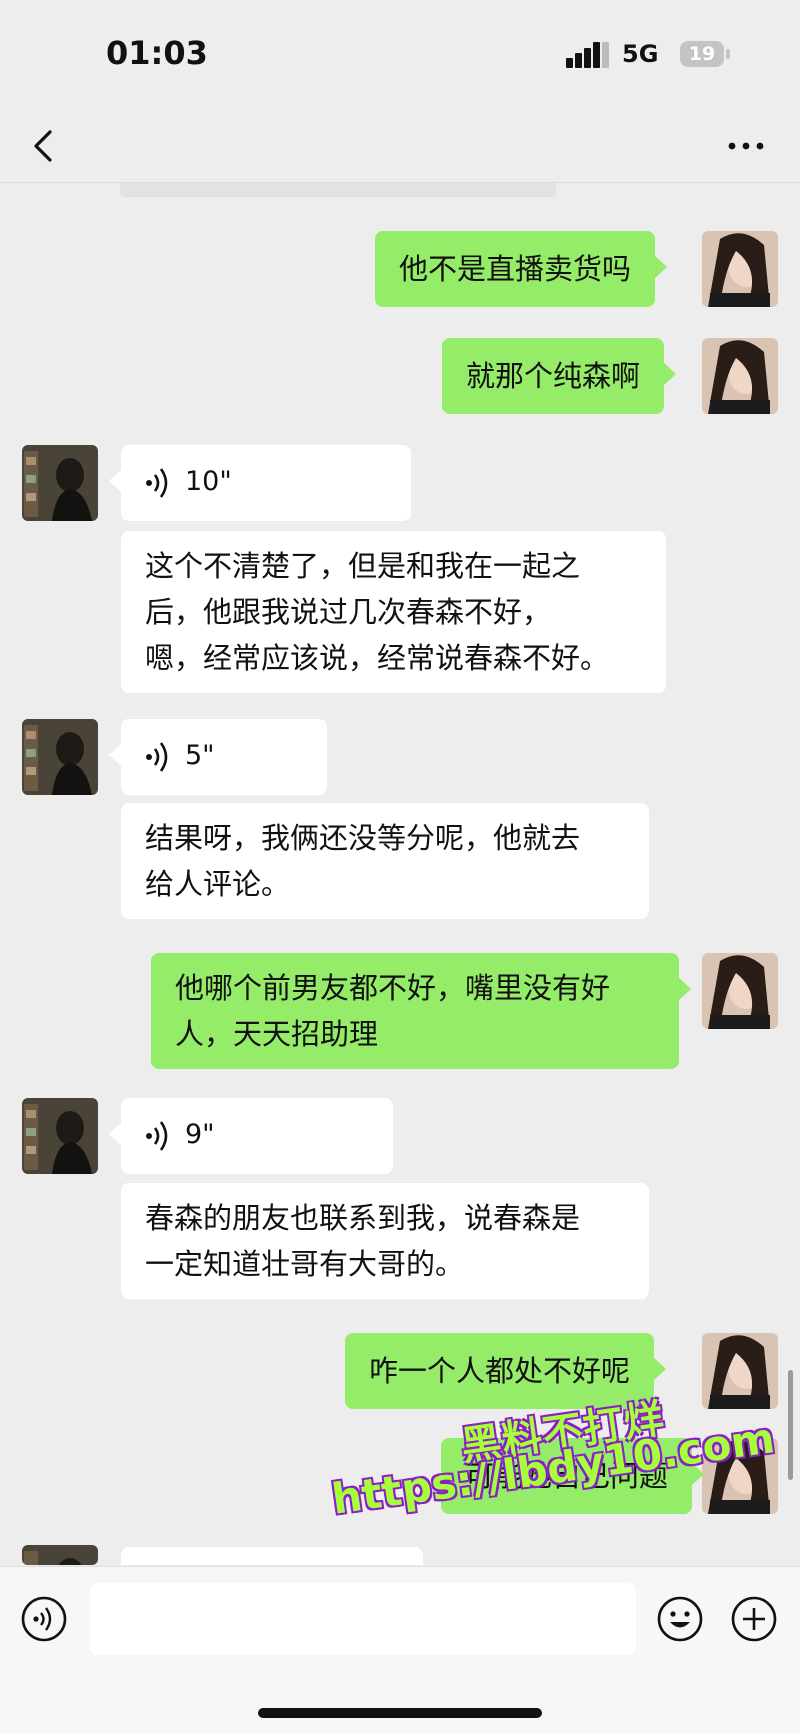  Describe the element at coordinates (680, 1619) in the screenshot. I see `emoji-icon` at that location.